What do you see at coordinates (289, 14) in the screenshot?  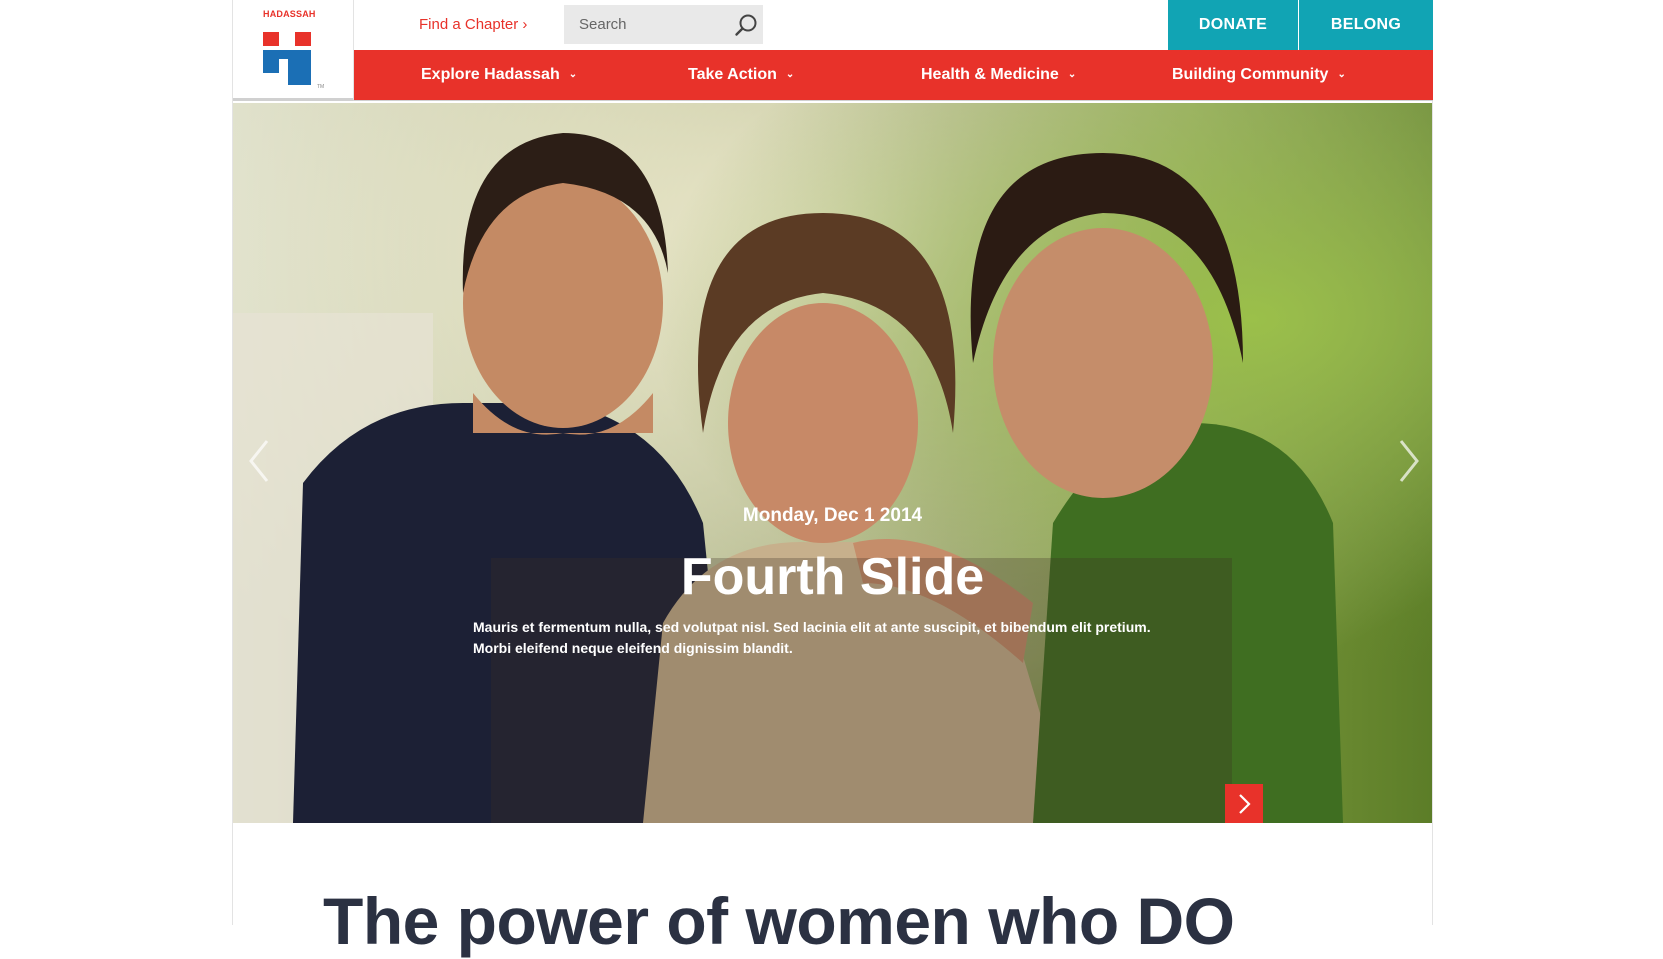 I see `logo-wordmark: HADASSAH` at bounding box center [289, 14].